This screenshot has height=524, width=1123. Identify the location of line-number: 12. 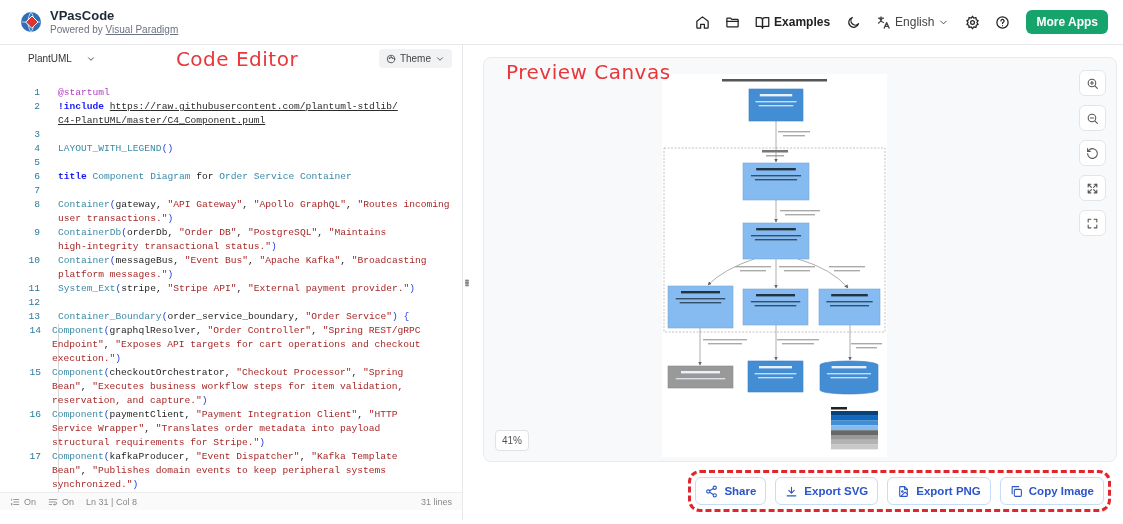
(33, 303).